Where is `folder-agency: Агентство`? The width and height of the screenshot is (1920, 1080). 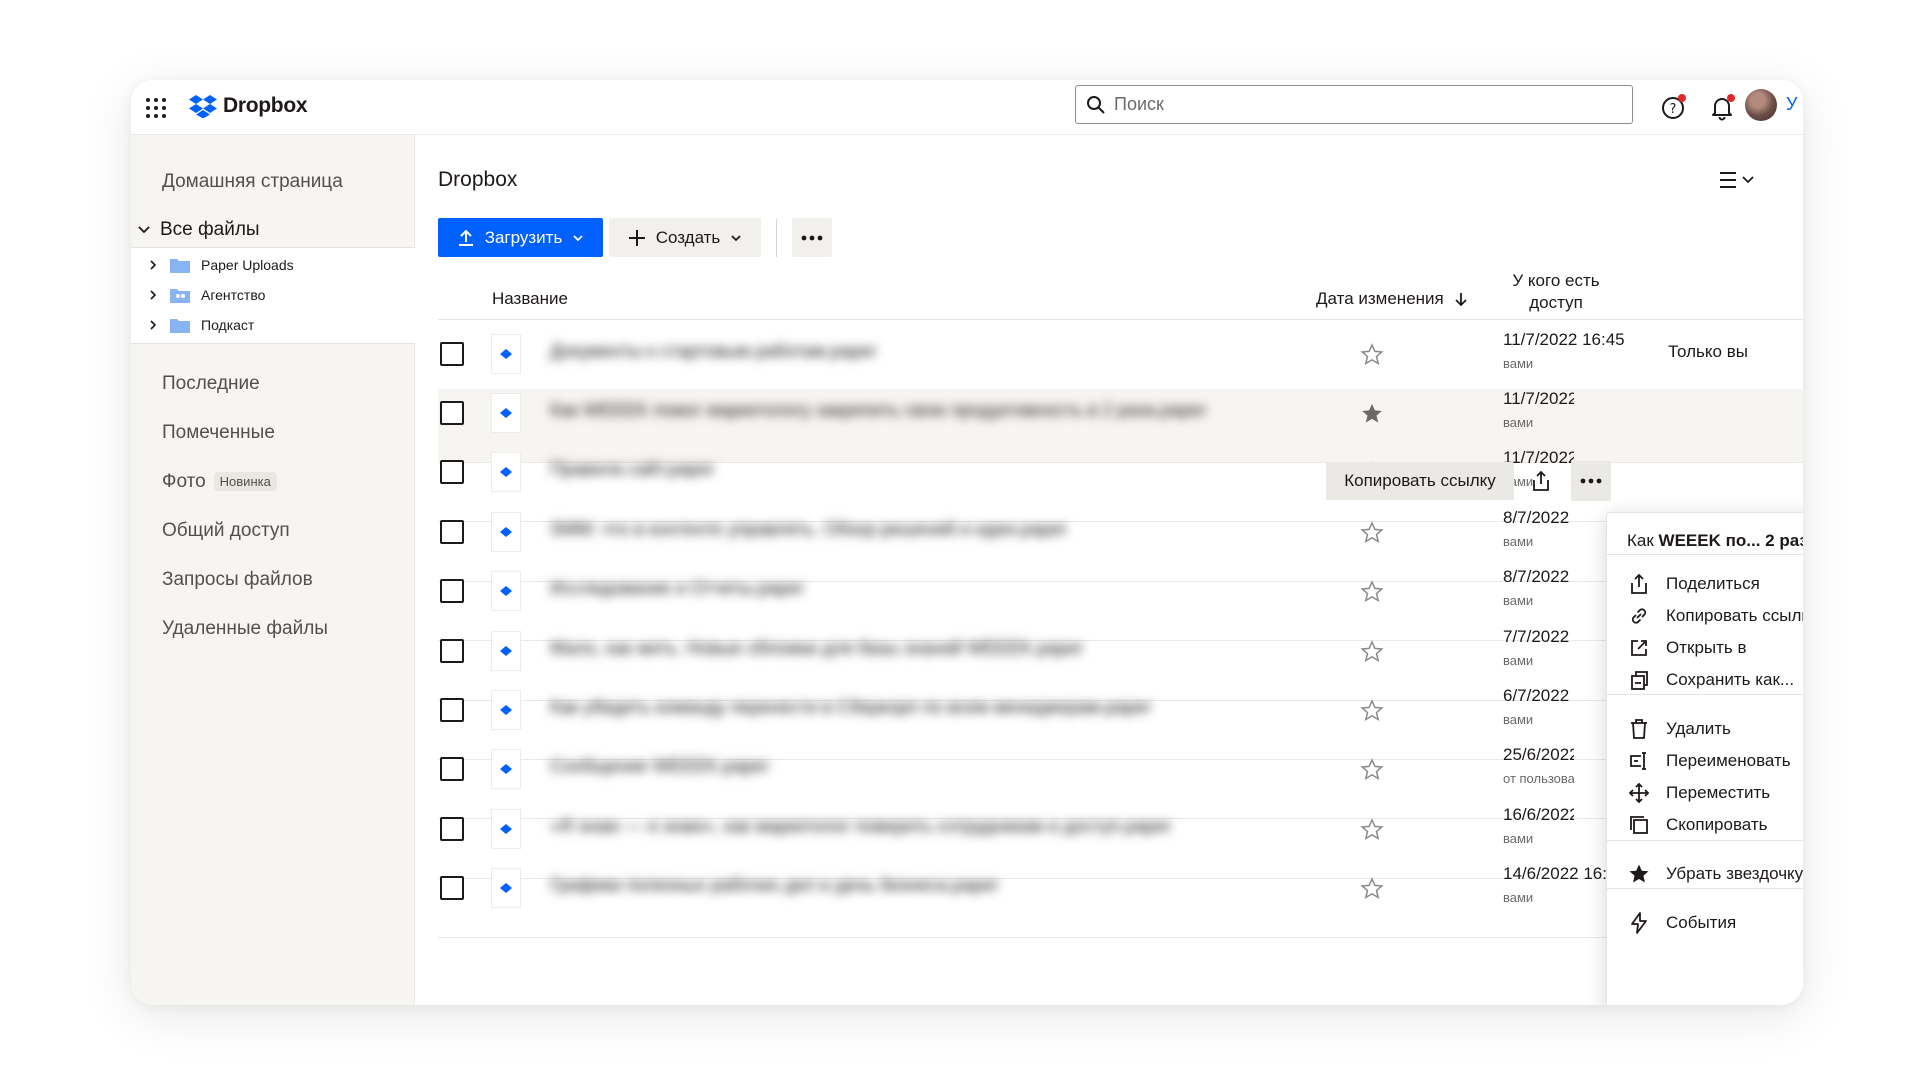
folder-agency: Агентство is located at coordinates (206, 295).